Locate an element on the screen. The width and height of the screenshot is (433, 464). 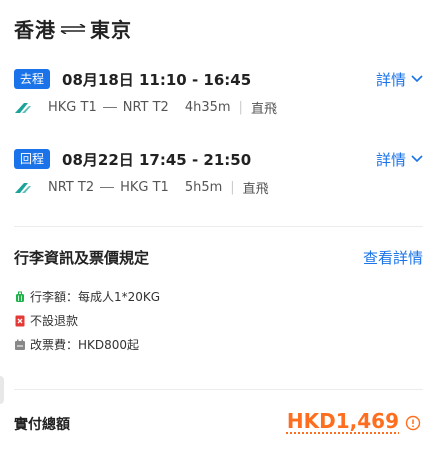
luggage-icon is located at coordinates (20, 296).